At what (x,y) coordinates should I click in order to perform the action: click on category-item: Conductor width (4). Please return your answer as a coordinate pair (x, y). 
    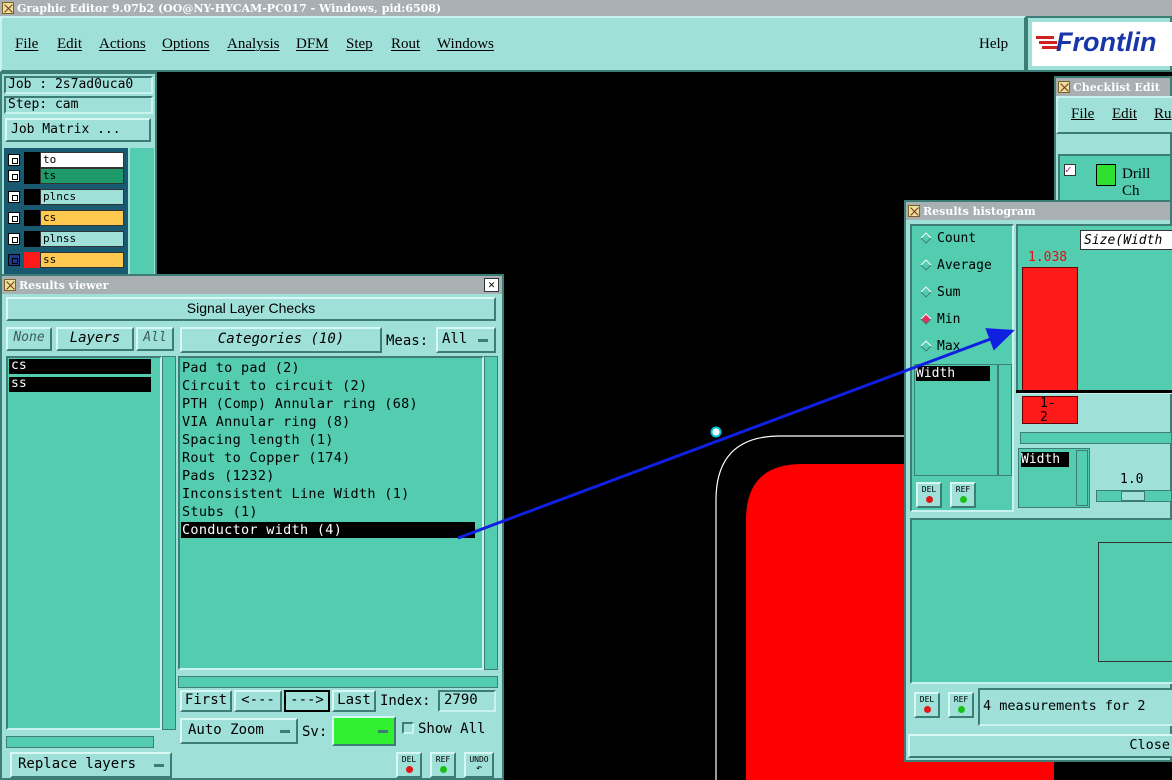
    Looking at the image, I should click on (262, 530).